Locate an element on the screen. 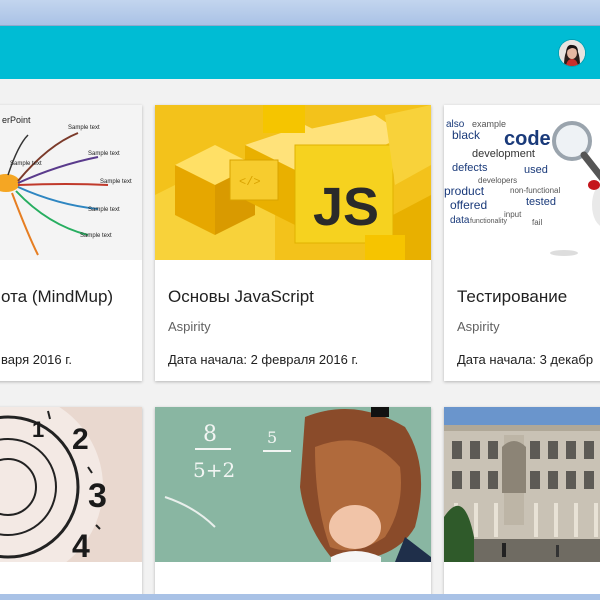  user-avatar-icon is located at coordinates (572, 53).